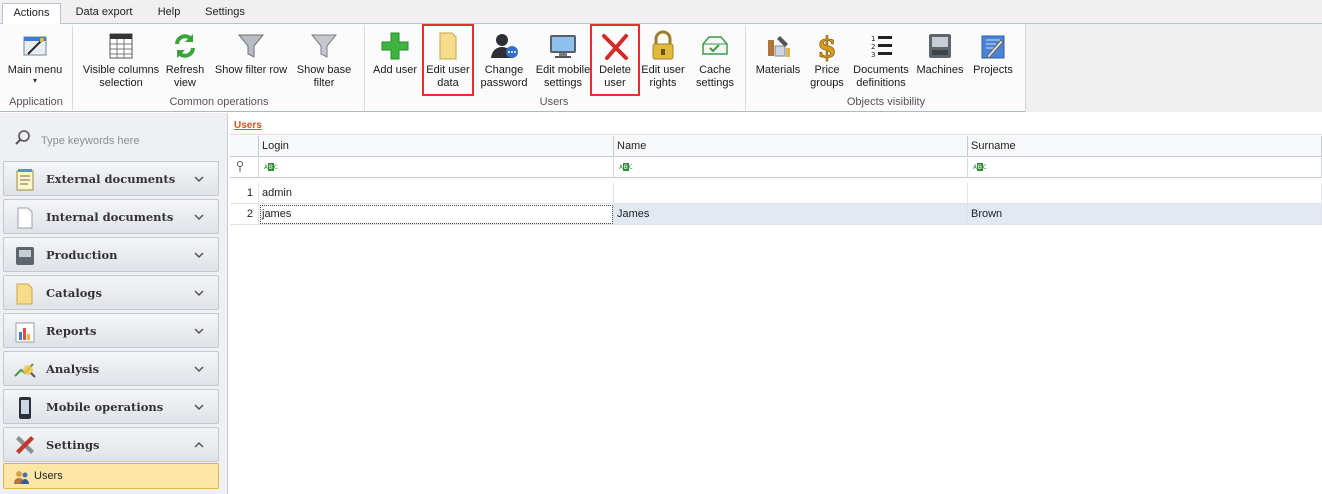 This screenshot has height=494, width=1322. What do you see at coordinates (90, 141) in the screenshot?
I see `search-input: Type keywords here` at bounding box center [90, 141].